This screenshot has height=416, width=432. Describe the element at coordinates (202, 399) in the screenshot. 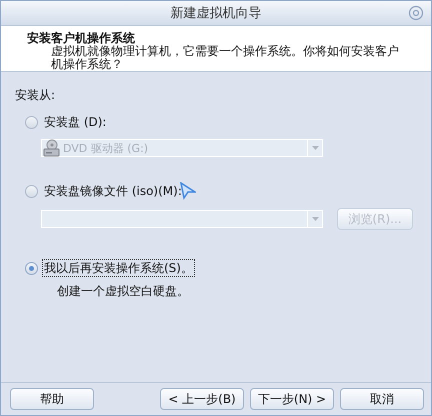

I see `back-button: < 上一步(B)` at that location.